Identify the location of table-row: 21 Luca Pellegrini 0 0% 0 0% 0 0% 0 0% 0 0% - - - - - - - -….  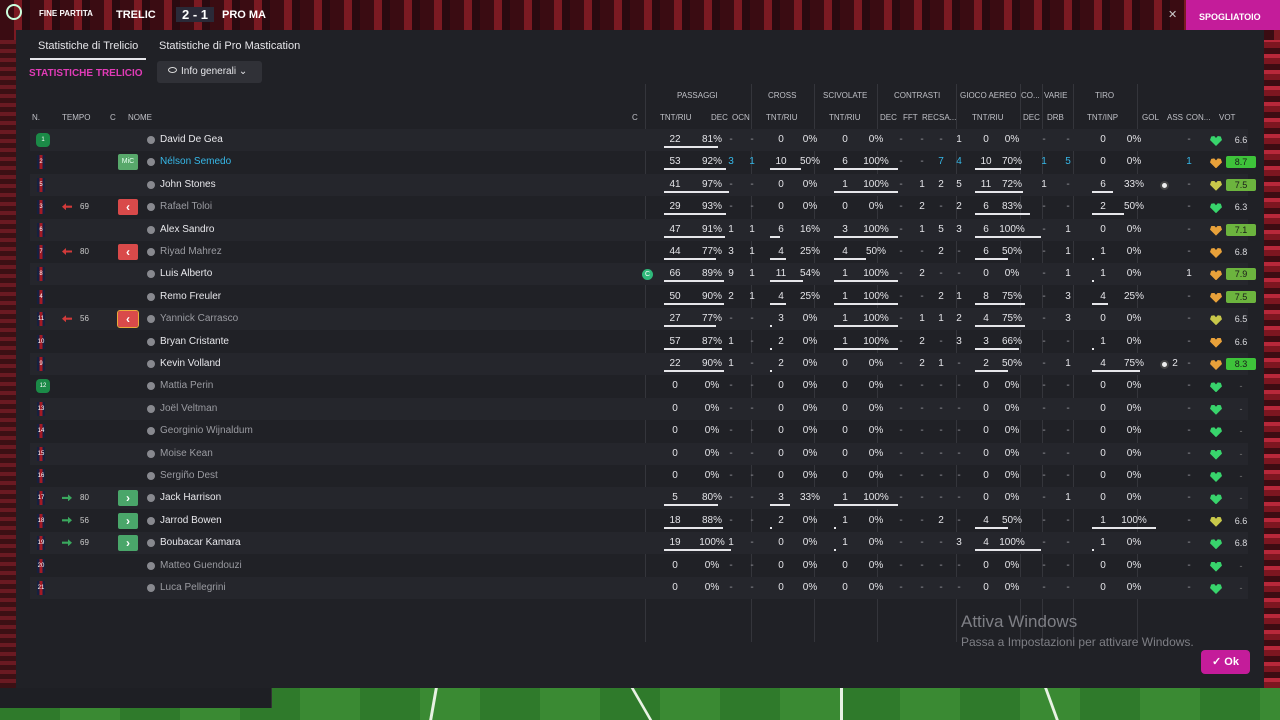
(639, 588).